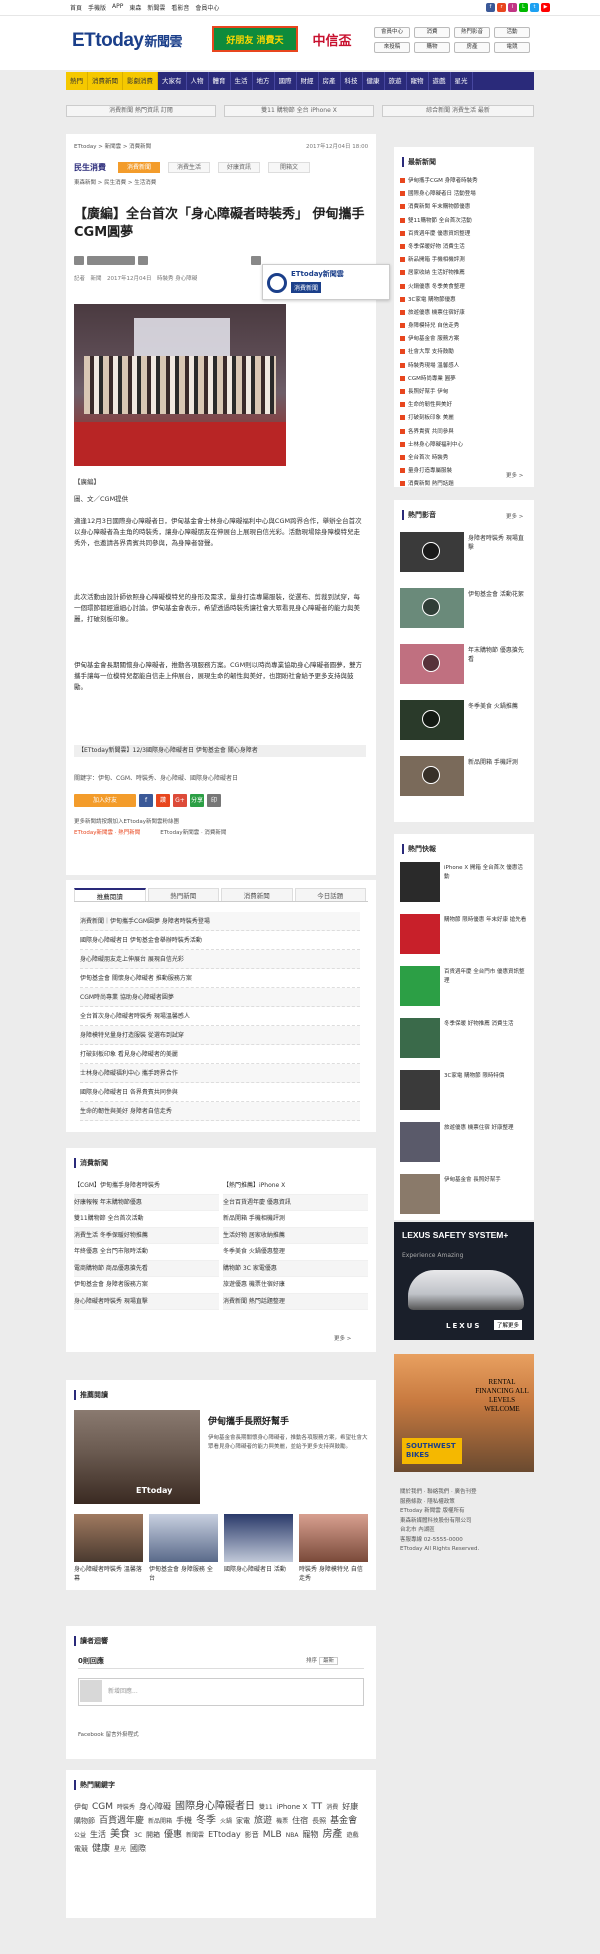  I want to click on list-item: 火鍋優惠 冬季美食整理, so click(464, 287).